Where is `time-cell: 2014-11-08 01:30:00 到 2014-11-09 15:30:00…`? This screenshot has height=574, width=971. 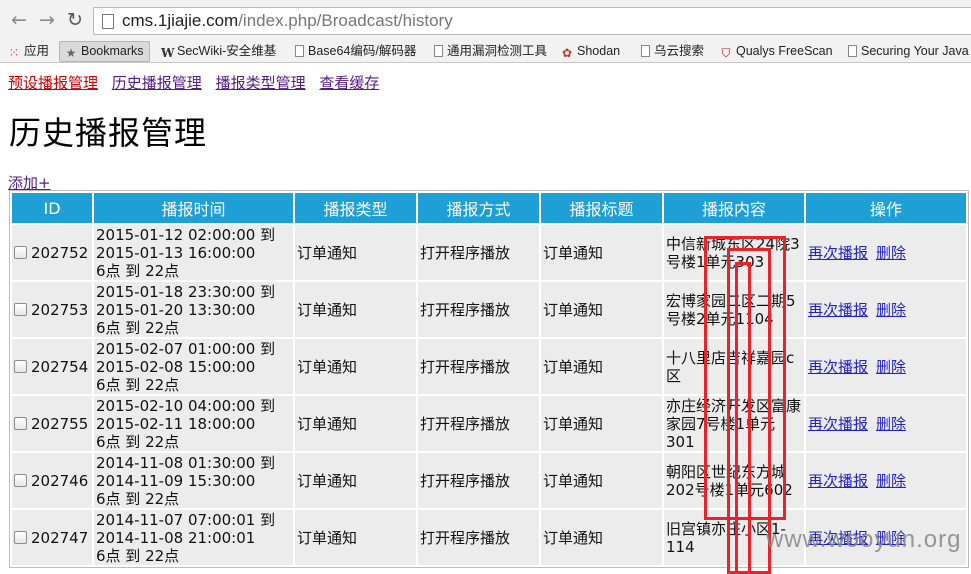
time-cell: 2014-11-08 01:30:00 到 2014-11-09 15:30:00… is located at coordinates (193, 480).